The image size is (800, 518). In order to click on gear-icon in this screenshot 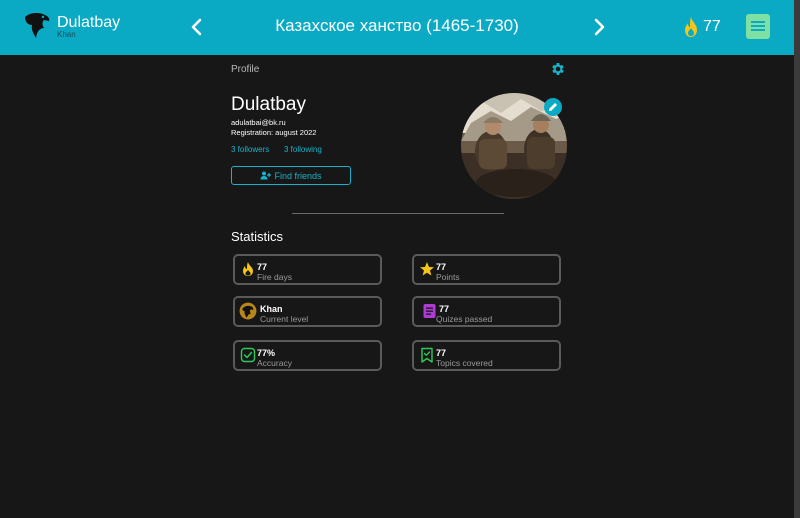, I will do `click(558, 69)`.